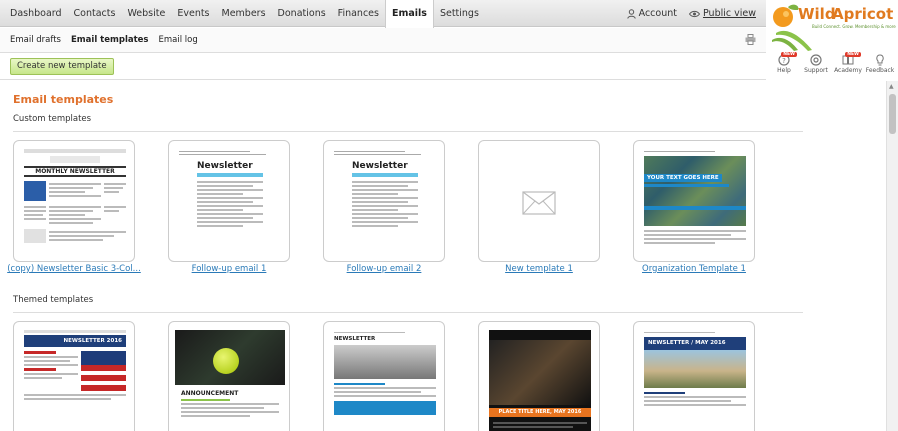 This screenshot has width=898, height=431. I want to click on template-thumbnail: MONTHLY NEWSLETTER, so click(75, 204).